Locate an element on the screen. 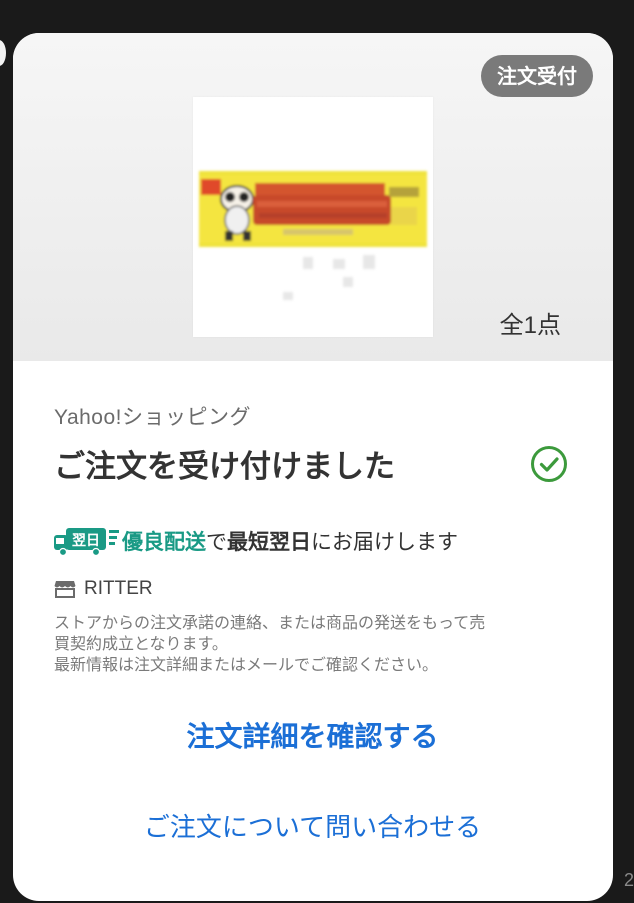  shop-name: RITTER is located at coordinates (118, 588).